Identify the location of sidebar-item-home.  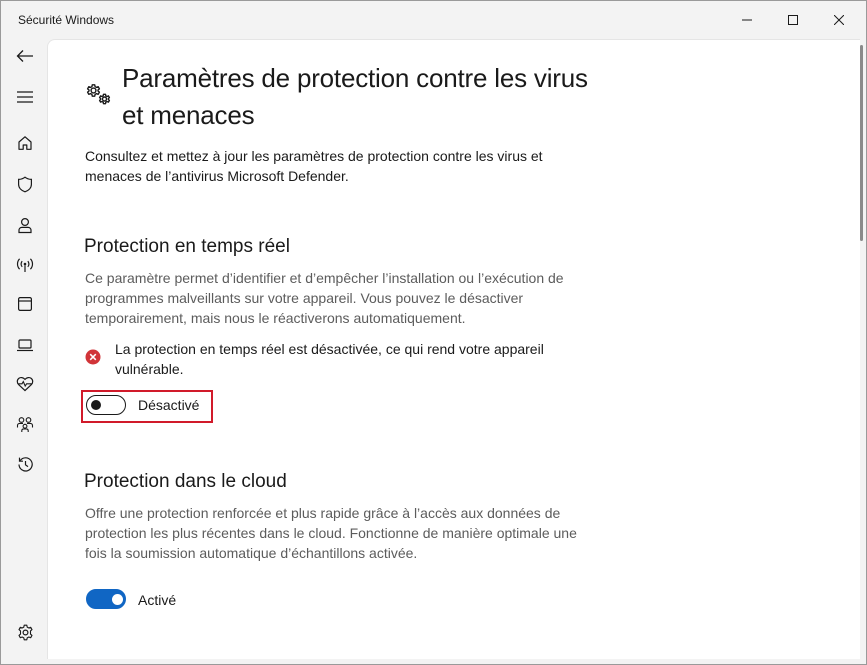
(25, 143).